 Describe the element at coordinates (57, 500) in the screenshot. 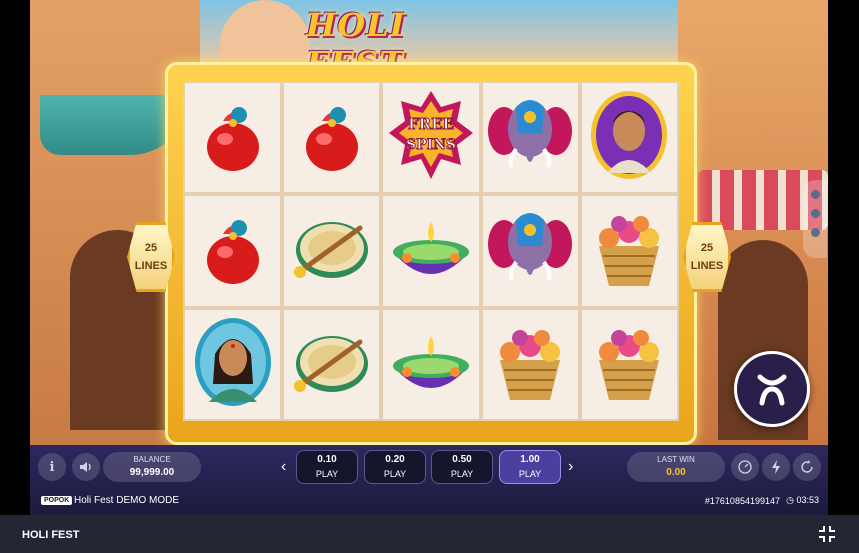

I see `brand-logo: POPOK` at that location.